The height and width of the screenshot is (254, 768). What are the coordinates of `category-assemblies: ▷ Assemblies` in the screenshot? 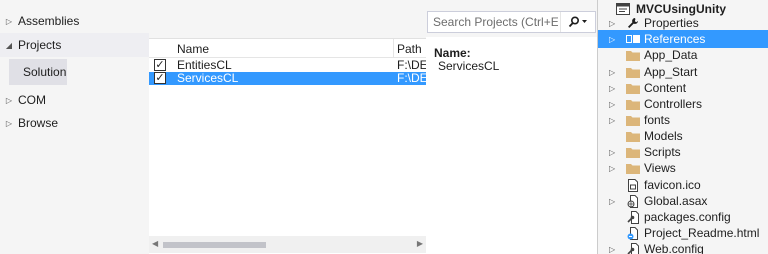 It's located at (74, 21).